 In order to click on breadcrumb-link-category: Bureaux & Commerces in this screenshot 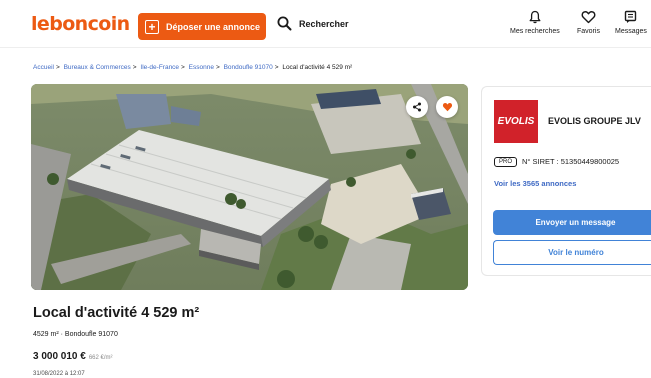, I will do `click(97, 67)`.